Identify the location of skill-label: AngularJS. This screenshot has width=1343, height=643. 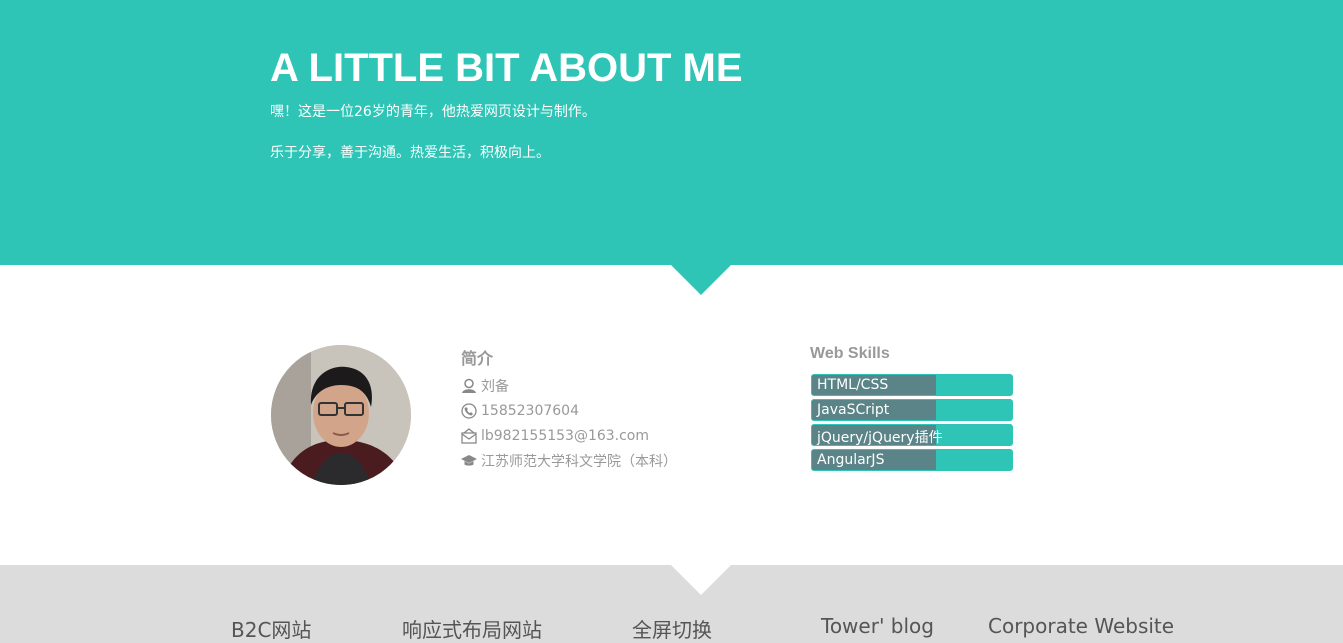
(851, 460).